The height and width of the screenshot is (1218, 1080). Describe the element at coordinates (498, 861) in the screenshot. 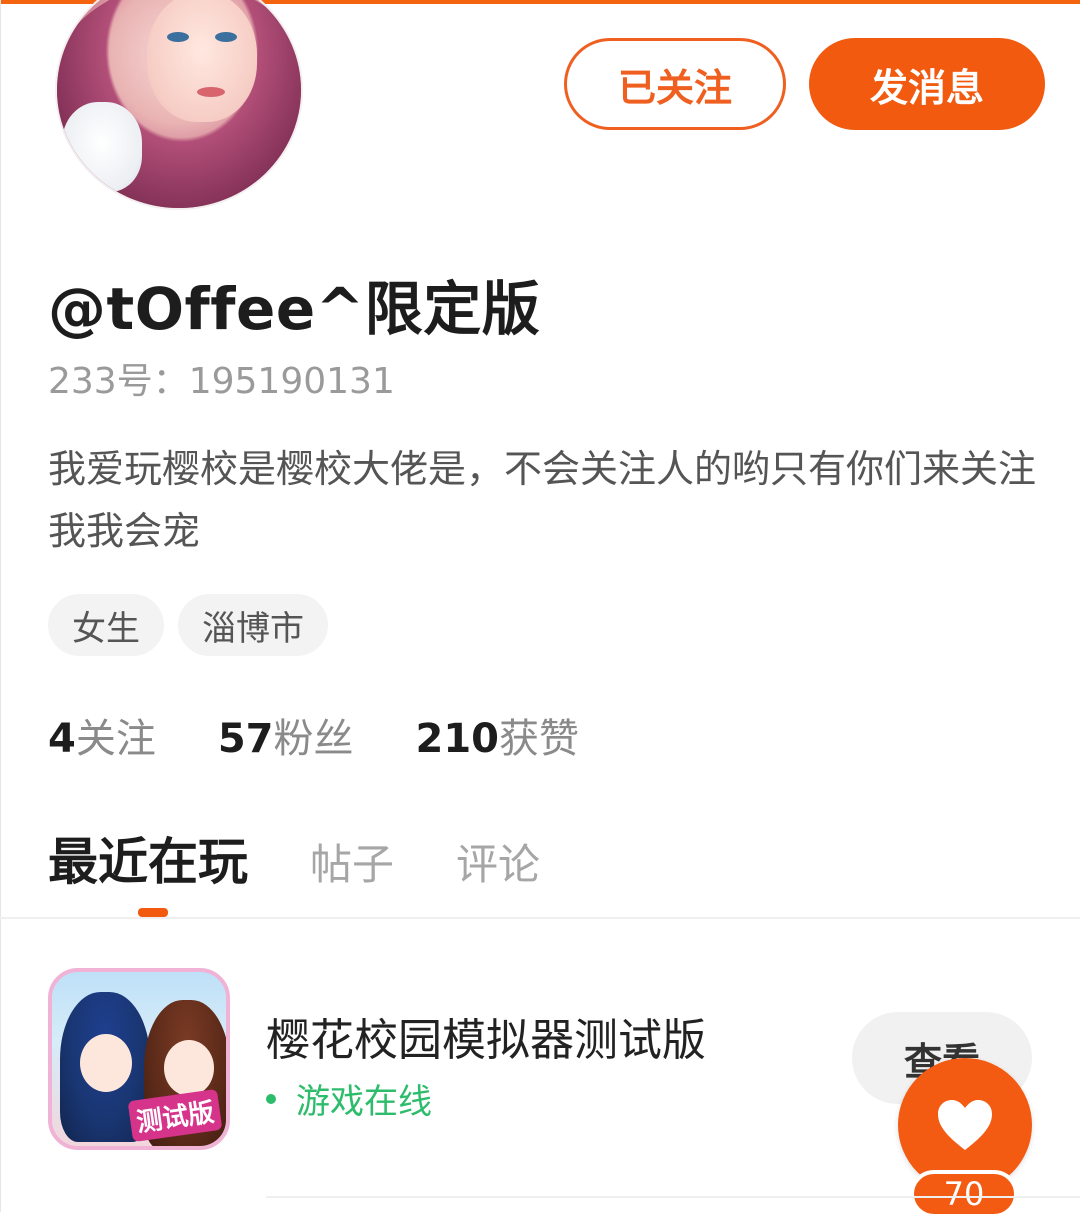

I see `tab-comments: 评论` at that location.